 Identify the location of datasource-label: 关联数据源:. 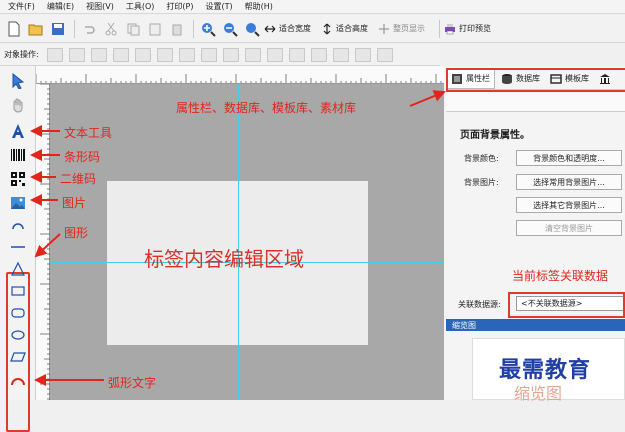
(479, 304).